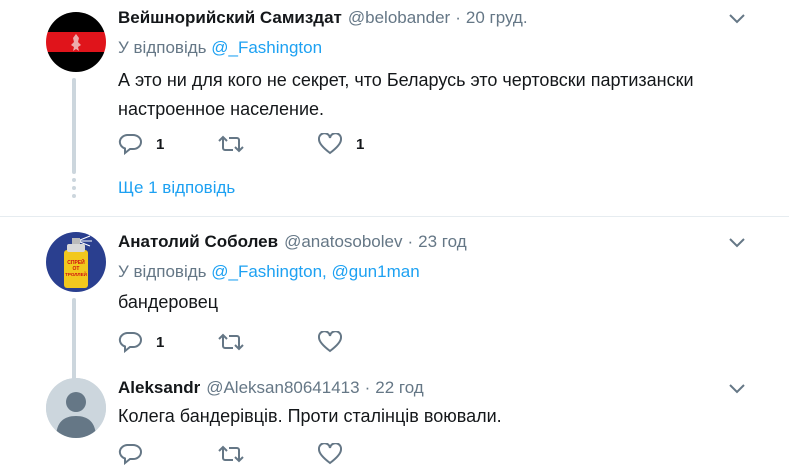 Image resolution: width=789 pixels, height=476 pixels. Describe the element at coordinates (399, 388) in the screenshot. I see `timestamp: 22 год` at that location.